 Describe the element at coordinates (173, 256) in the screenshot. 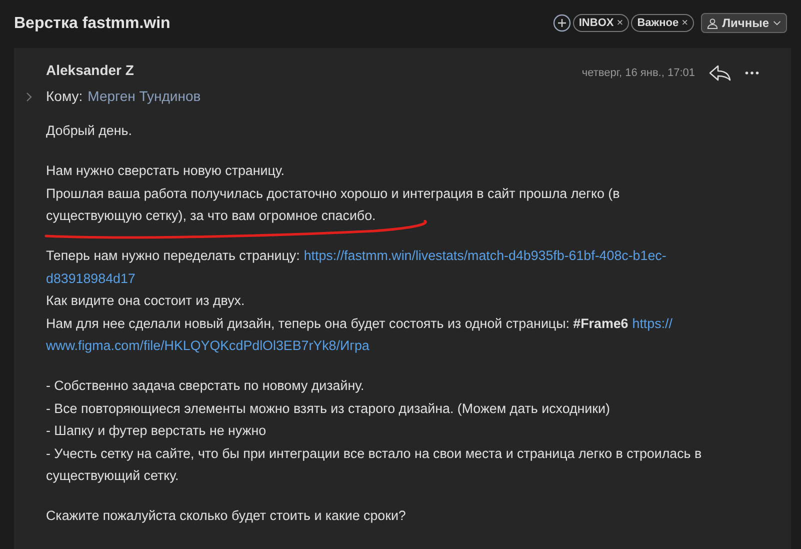

I see `body-text: Теперь нам нужно переделать страницу:` at that location.